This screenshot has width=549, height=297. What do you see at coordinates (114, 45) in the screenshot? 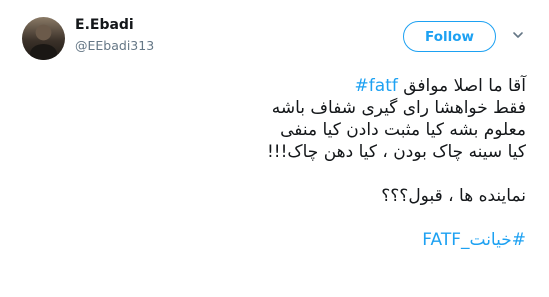
I see `author-handle: @EEbadi313` at bounding box center [114, 45].